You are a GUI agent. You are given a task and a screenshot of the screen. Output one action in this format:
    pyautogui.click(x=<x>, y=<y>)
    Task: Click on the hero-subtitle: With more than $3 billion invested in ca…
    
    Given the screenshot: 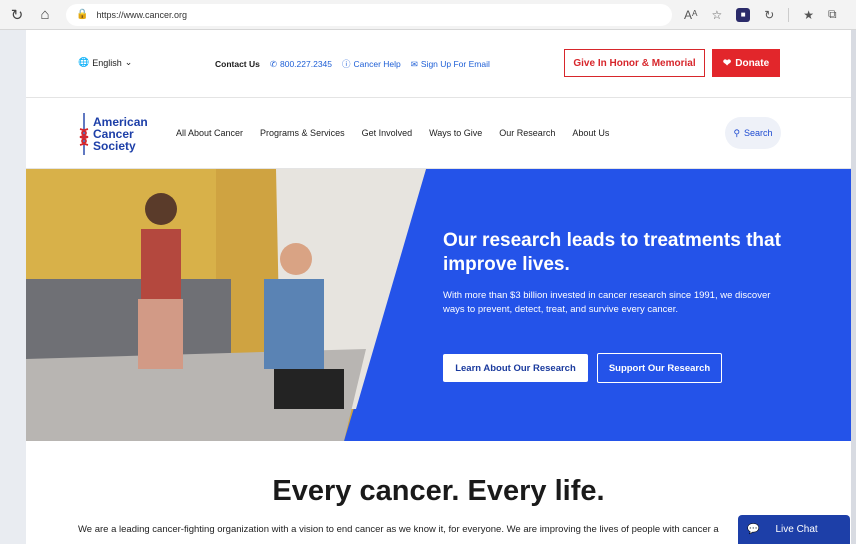 What is the action you would take?
    pyautogui.click(x=607, y=302)
    